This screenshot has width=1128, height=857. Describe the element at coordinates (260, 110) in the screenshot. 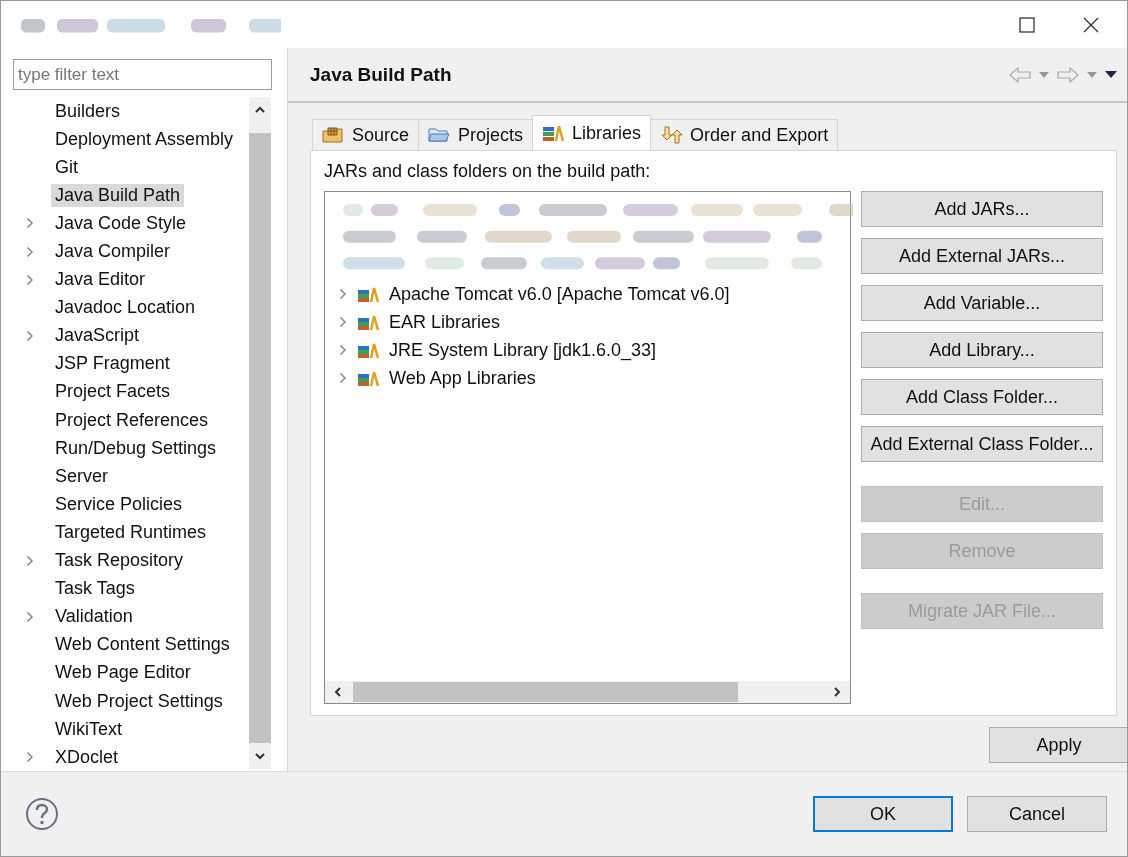

I see `scroll-up-icon` at that location.